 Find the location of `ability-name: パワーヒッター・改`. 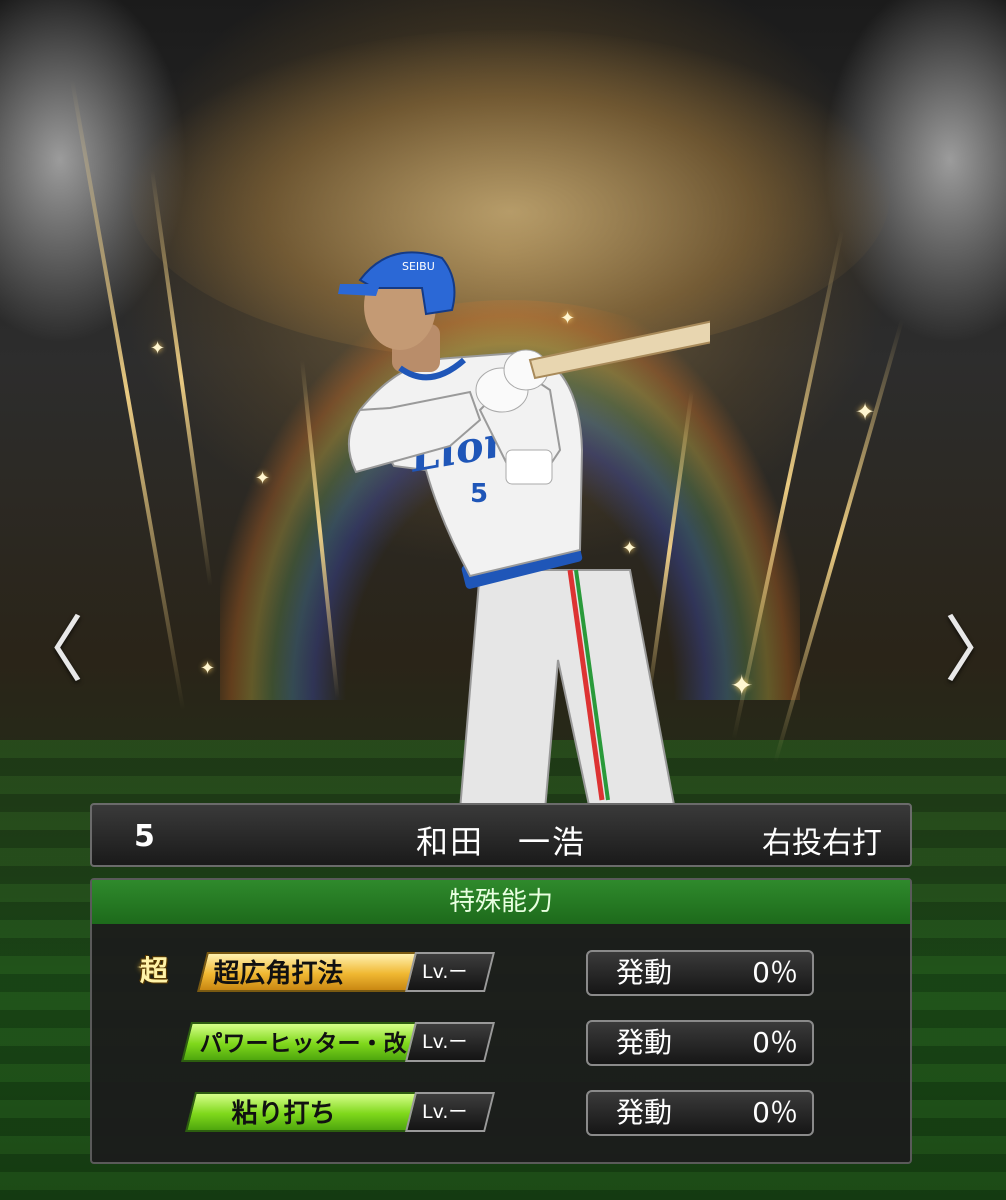

ability-name: パワーヒッター・改 is located at coordinates (301, 1042).